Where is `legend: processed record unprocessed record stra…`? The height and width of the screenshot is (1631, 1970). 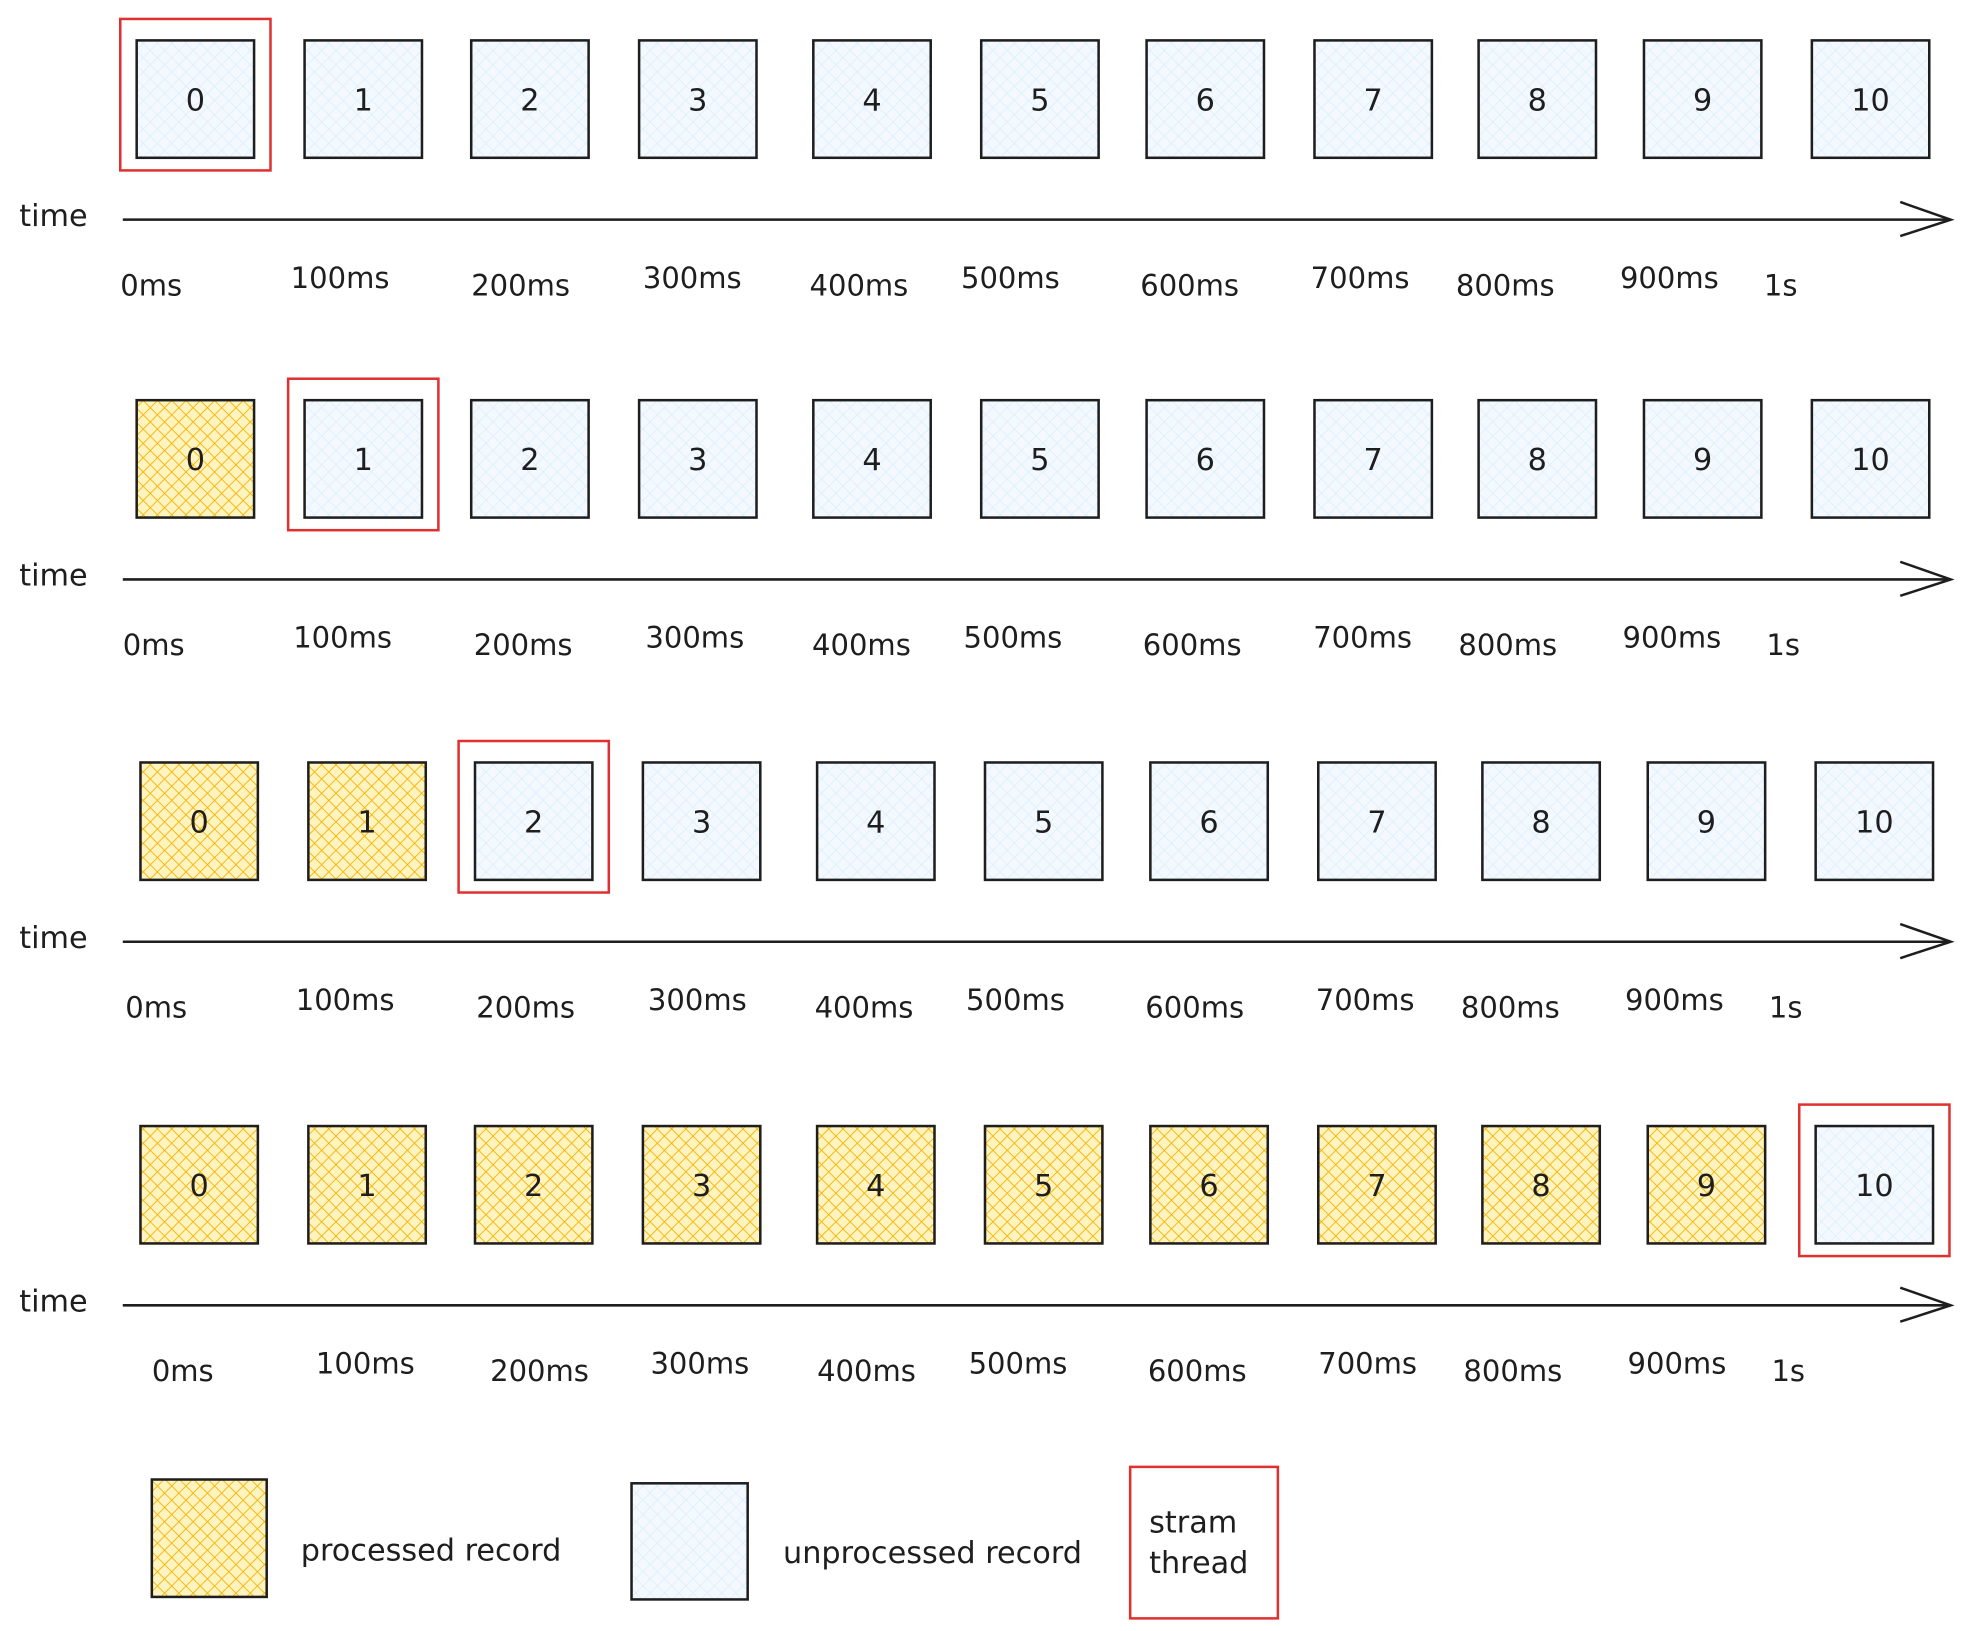 legend: processed record unprocessed record stra… is located at coordinates (715, 1542).